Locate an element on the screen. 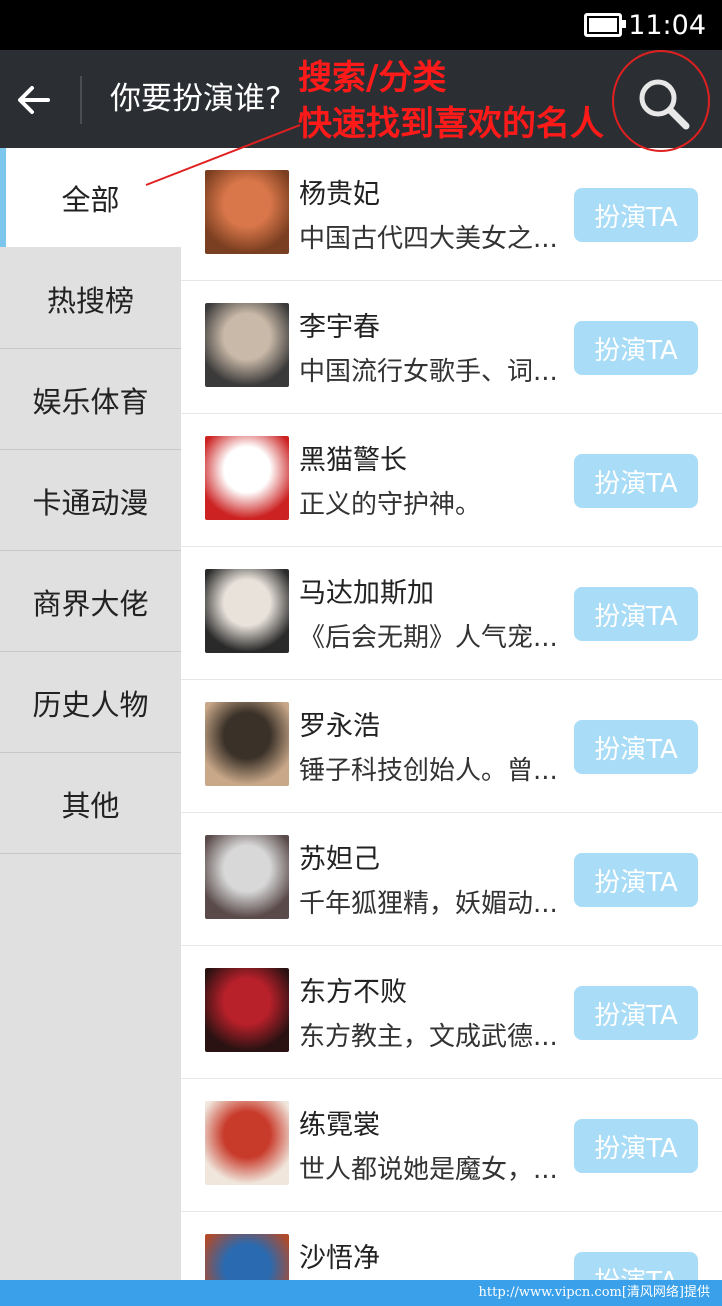  item-name: 马达加斯加 is located at coordinates (366, 593).